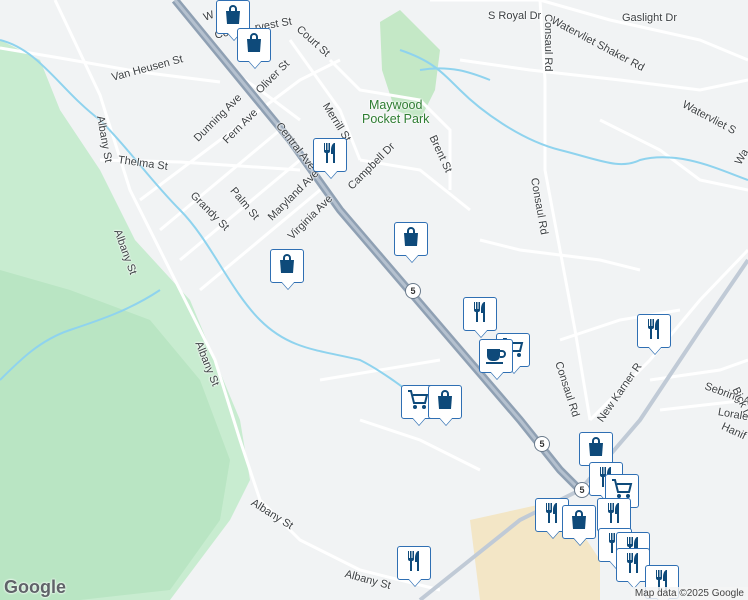 The image size is (748, 600). I want to click on park-label: Maywood Pocket Park, so click(396, 112).